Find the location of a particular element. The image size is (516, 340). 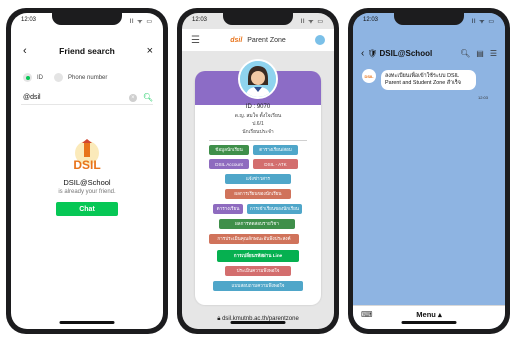

note-icon: ▤ is located at coordinates (480, 53).